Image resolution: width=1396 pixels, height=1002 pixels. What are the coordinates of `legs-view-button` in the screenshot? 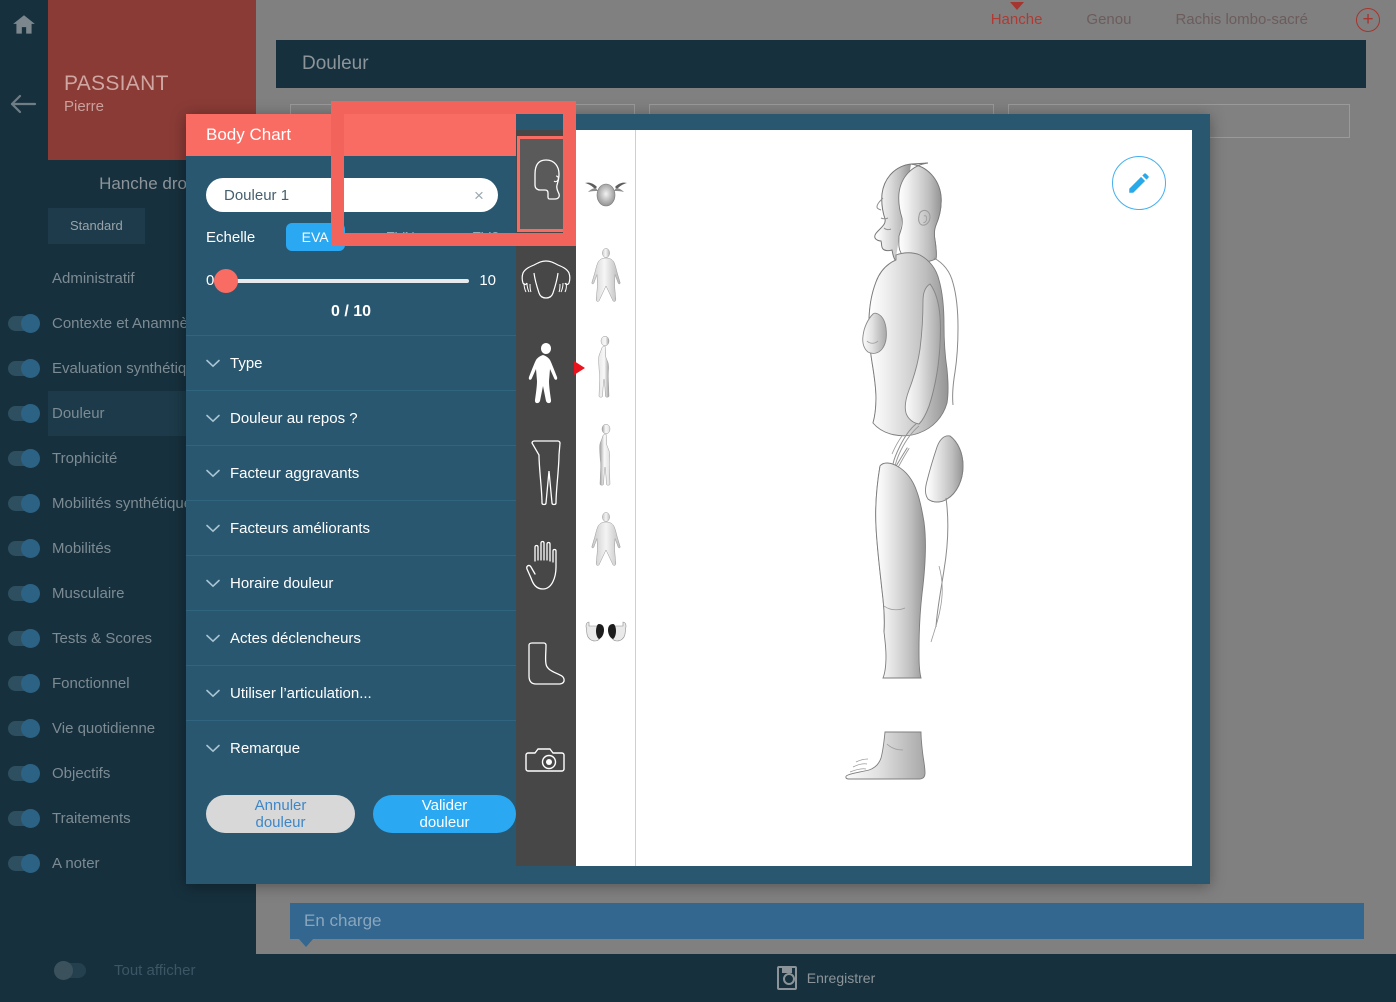 It's located at (546, 472).